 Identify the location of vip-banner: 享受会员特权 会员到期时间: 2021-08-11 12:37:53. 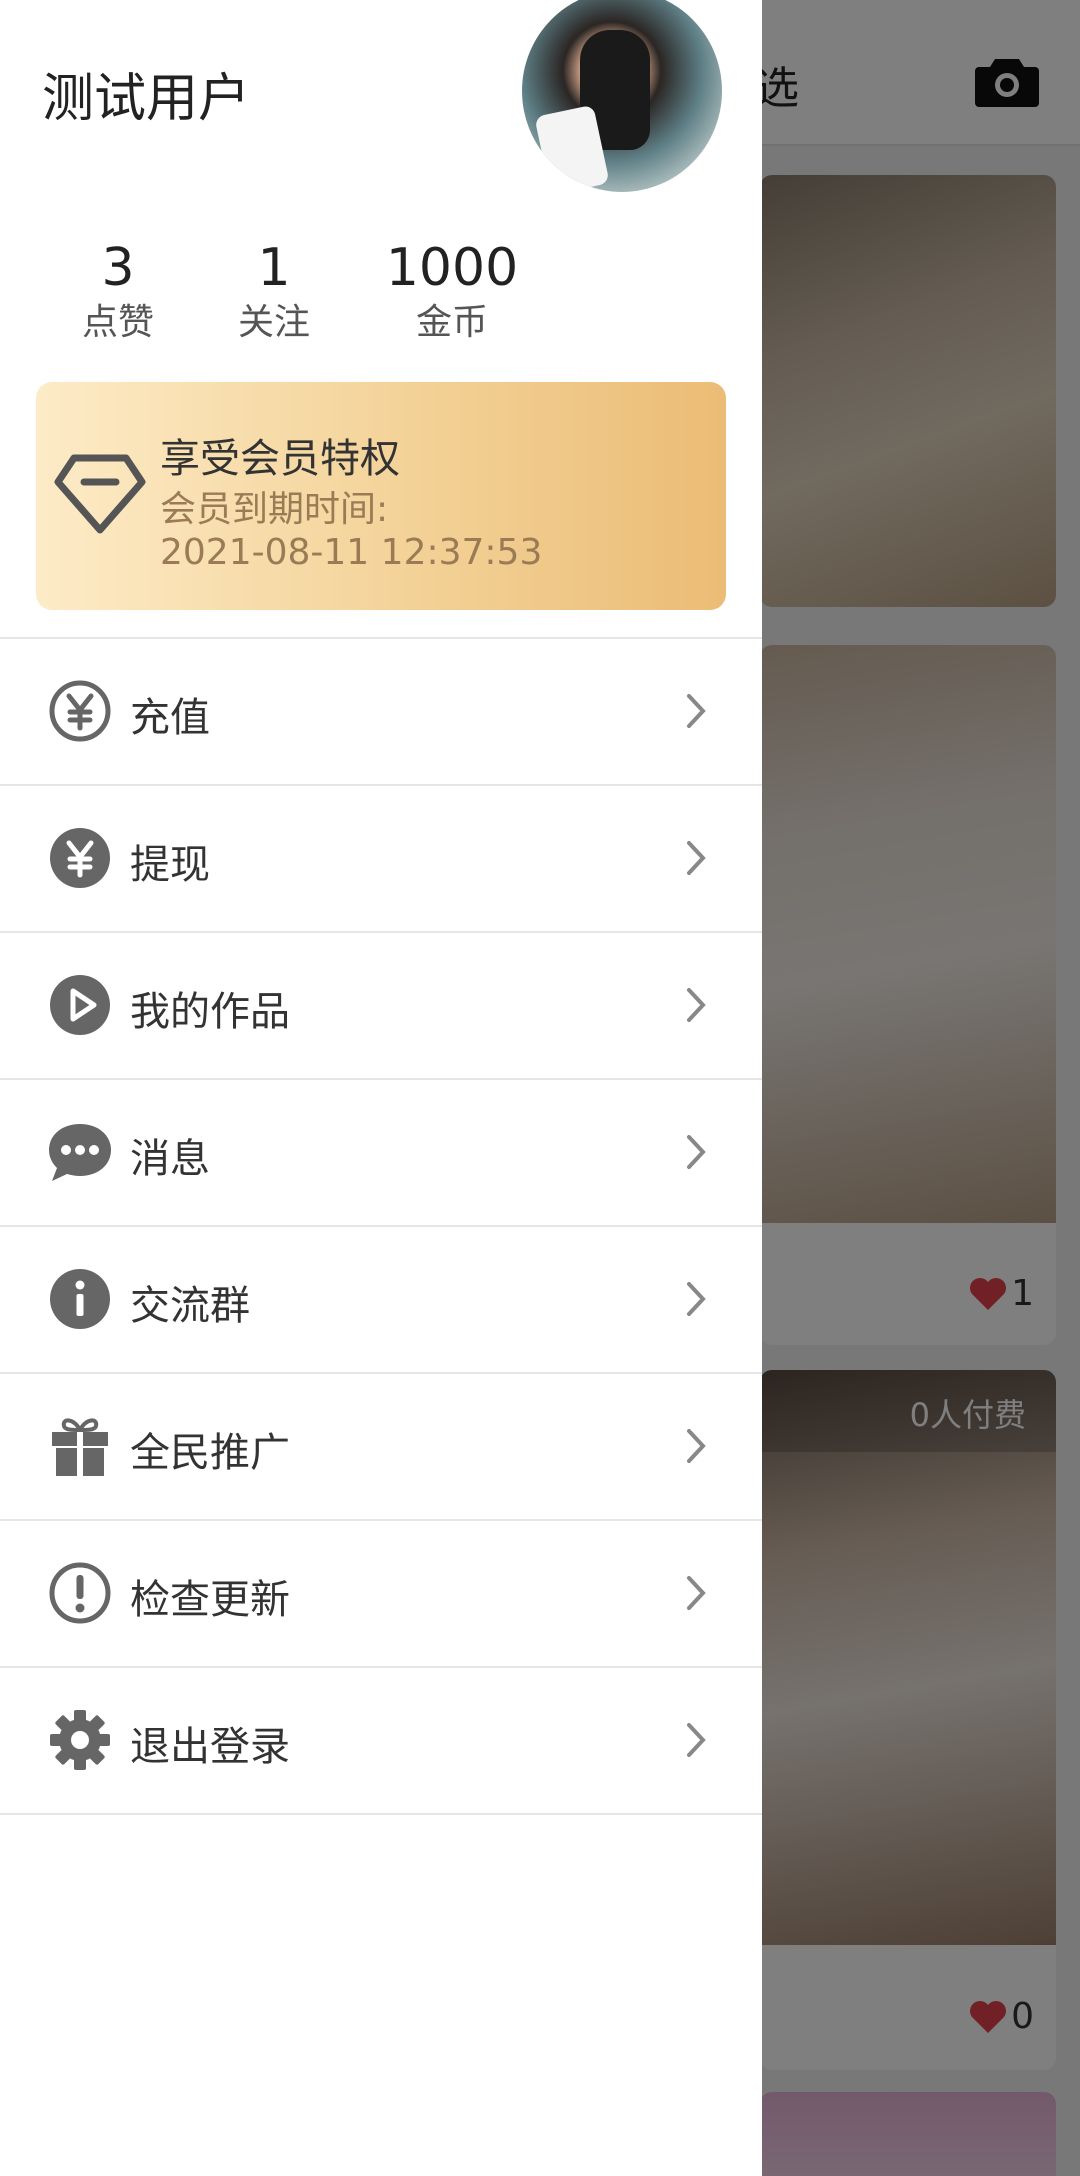
(381, 496).